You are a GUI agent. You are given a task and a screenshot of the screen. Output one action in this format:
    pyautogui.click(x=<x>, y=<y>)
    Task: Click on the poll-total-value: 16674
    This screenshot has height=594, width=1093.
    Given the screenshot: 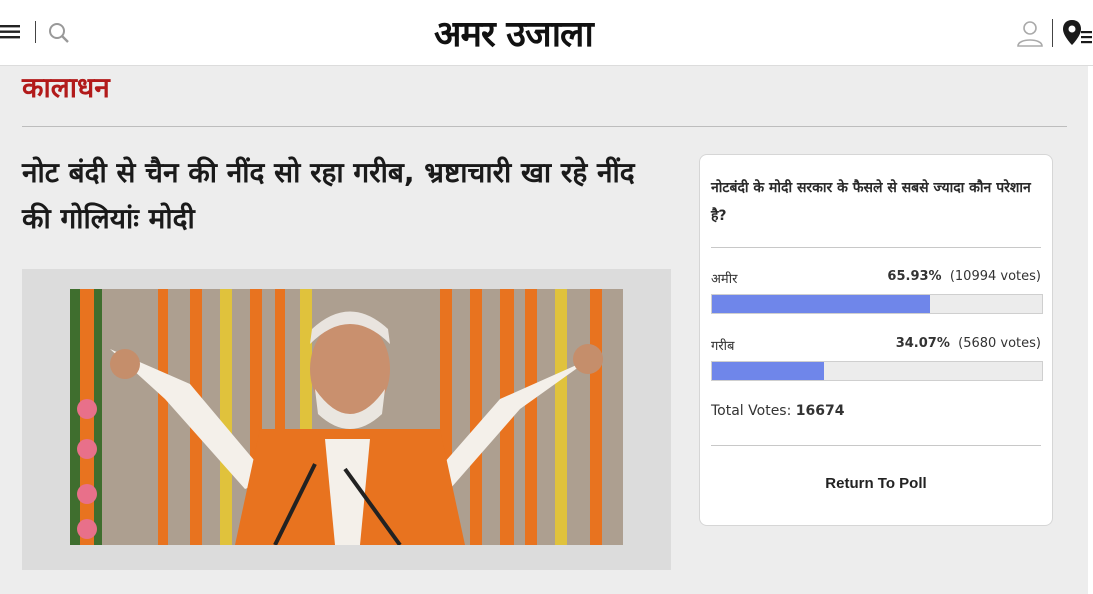 What is the action you would take?
    pyautogui.click(x=820, y=411)
    